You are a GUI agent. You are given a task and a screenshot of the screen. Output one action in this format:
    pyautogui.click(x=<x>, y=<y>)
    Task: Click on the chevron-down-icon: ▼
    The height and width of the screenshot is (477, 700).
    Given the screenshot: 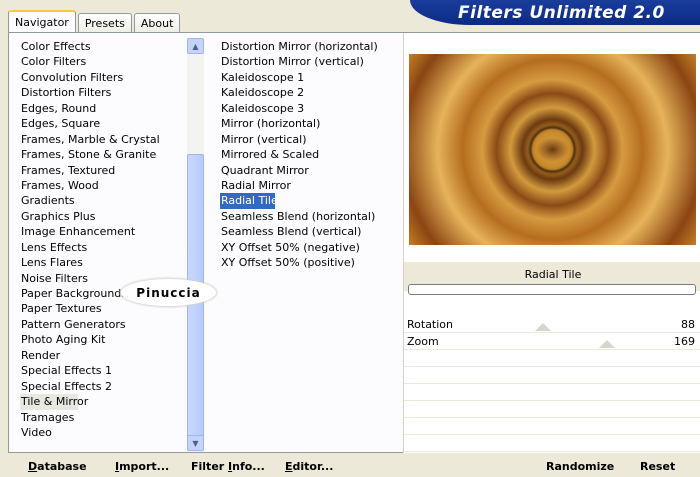 What is the action you would take?
    pyautogui.click(x=195, y=443)
    